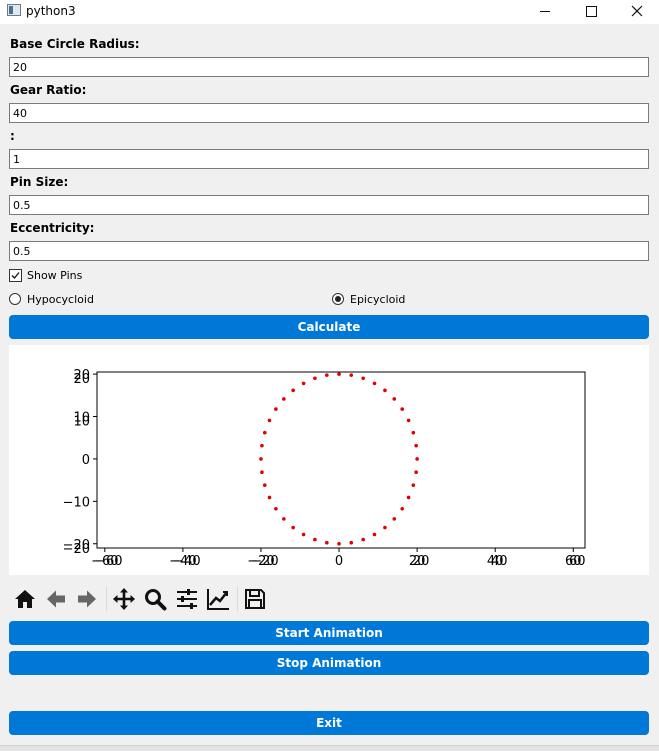 This screenshot has height=751, width=659. What do you see at coordinates (329, 251) in the screenshot?
I see `eccentricity-input` at bounding box center [329, 251].